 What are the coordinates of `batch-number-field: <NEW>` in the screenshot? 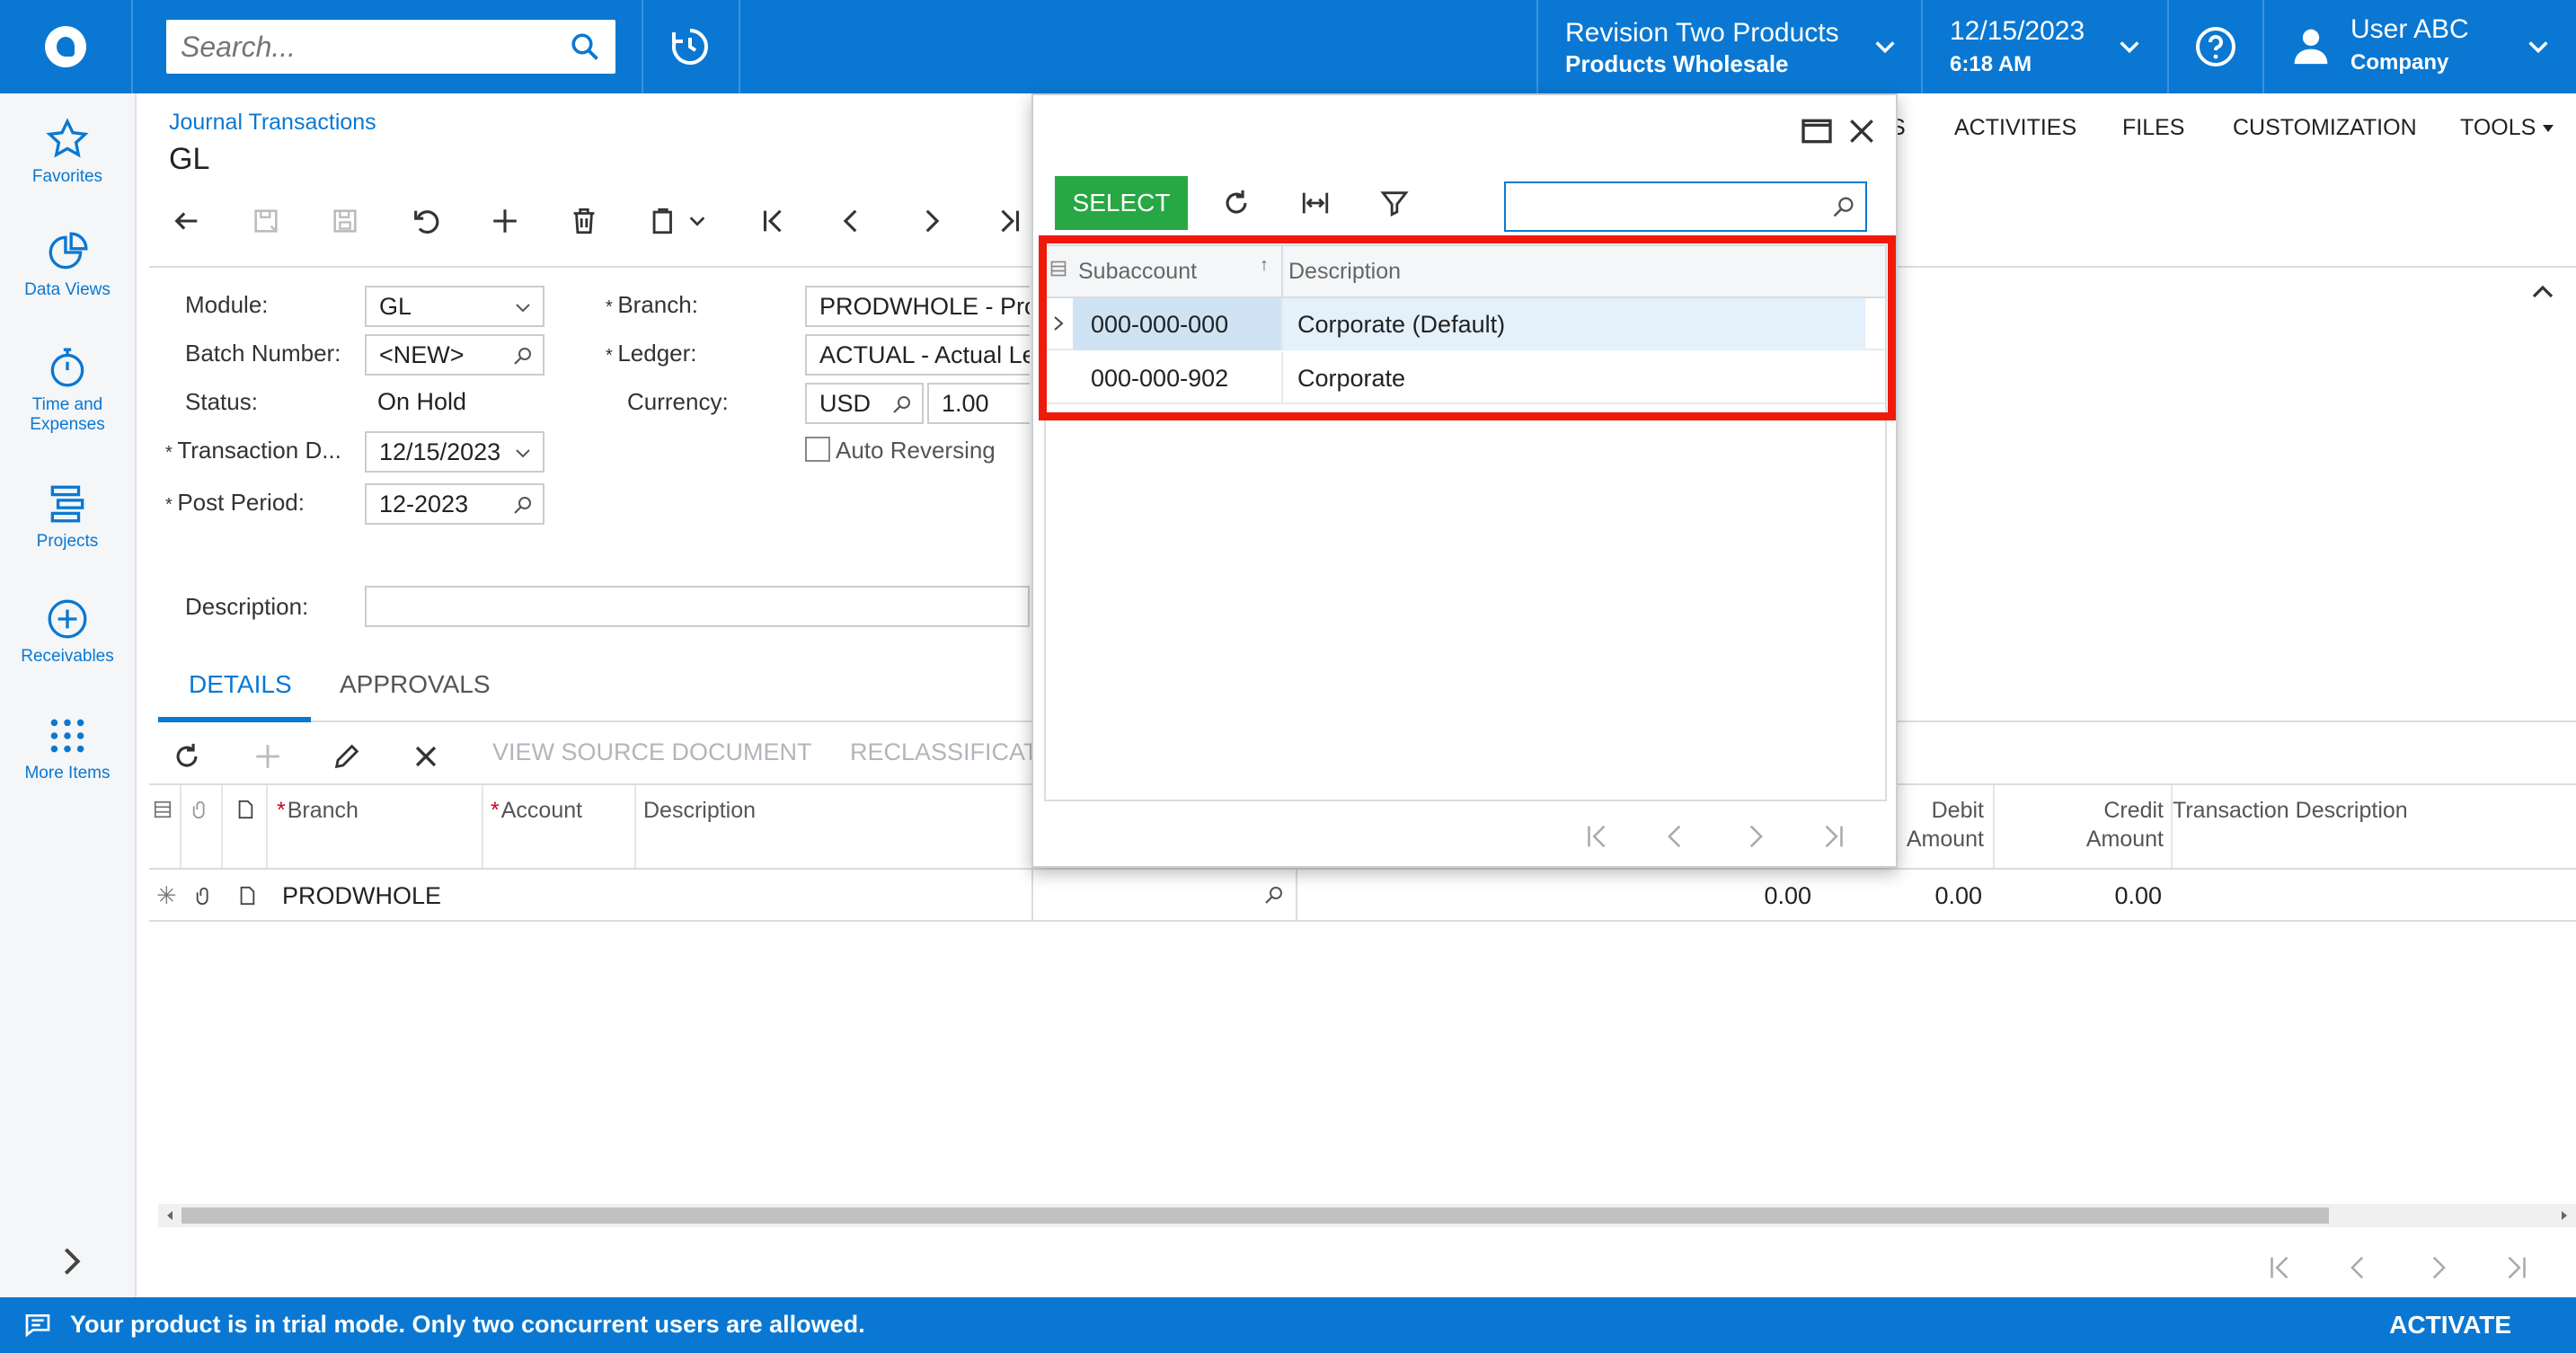 It's located at (454, 355).